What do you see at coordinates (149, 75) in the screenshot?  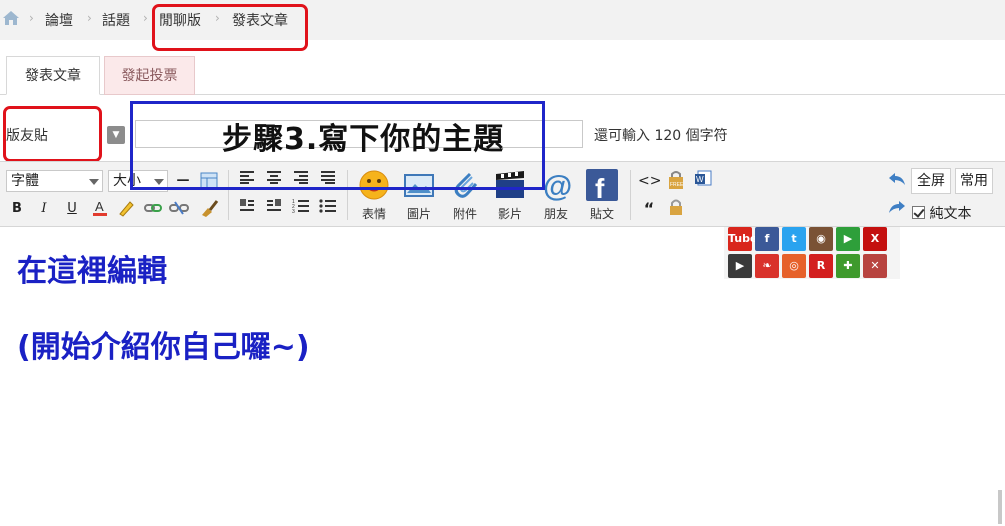 I see `tab-start-poll: 發起投票` at bounding box center [149, 75].